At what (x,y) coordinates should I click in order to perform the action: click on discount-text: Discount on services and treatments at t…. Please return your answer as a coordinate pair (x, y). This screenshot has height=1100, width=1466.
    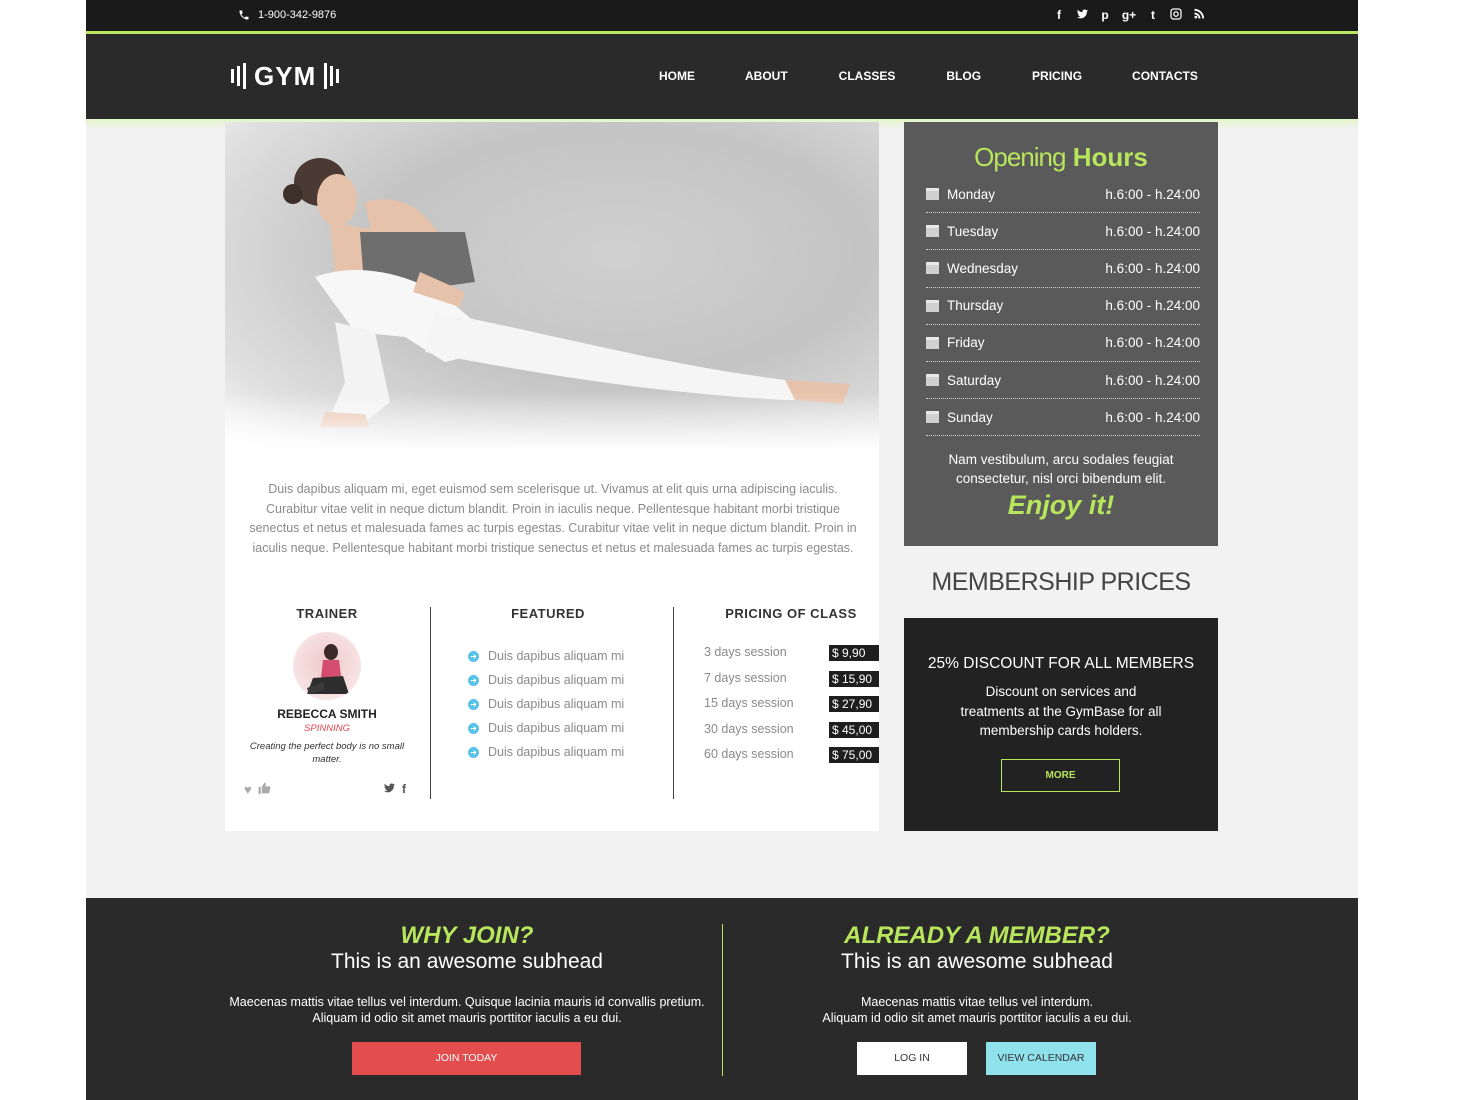
    Looking at the image, I should click on (1061, 711).